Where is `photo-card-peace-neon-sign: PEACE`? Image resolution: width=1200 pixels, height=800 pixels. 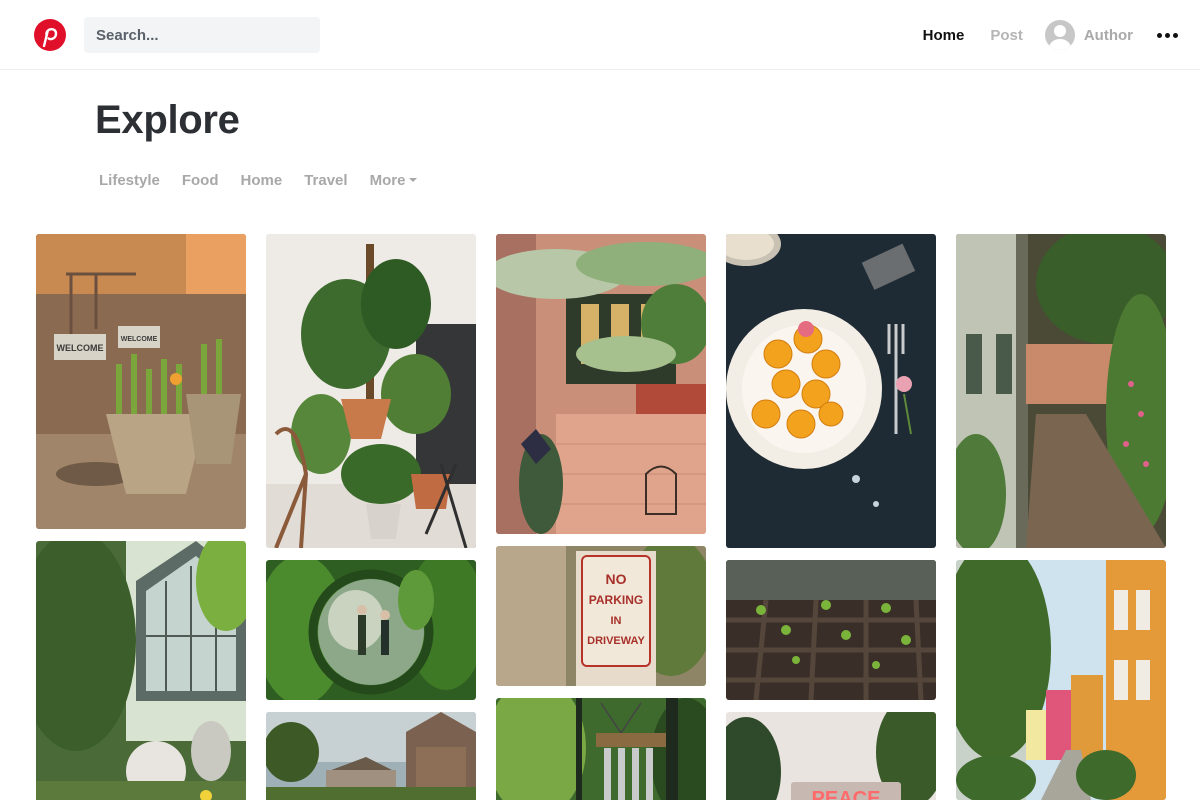 photo-card-peace-neon-sign: PEACE is located at coordinates (831, 756).